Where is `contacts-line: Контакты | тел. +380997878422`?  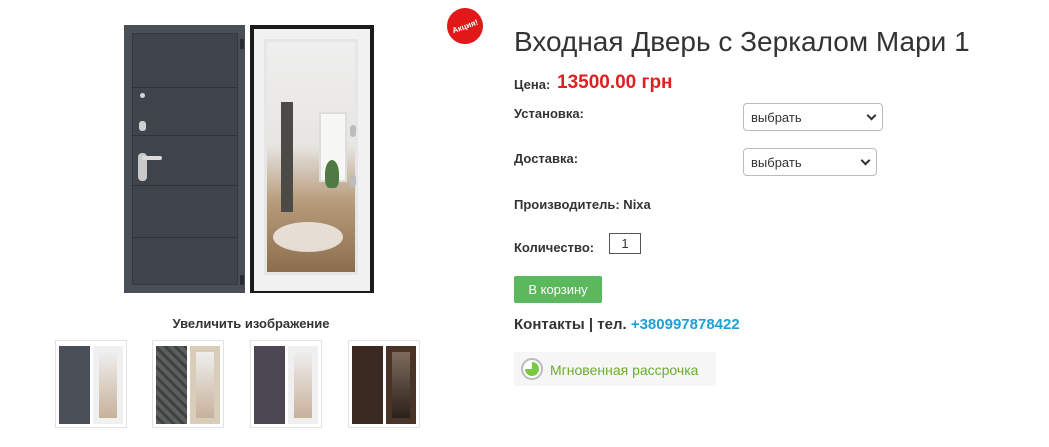
contacts-line: Контакты | тел. +380997878422 is located at coordinates (627, 324).